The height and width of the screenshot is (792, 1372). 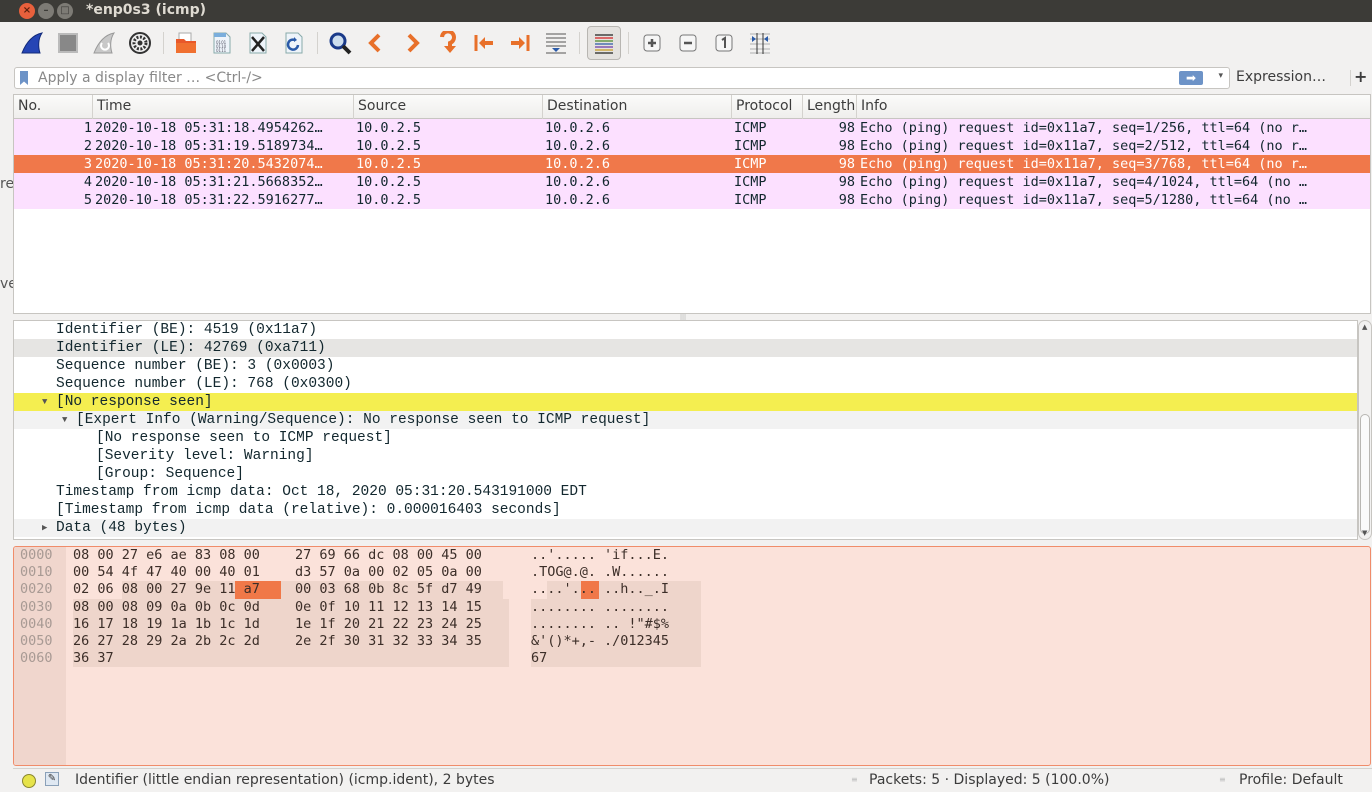 I want to click on hex-bytes-group1: 16 17 18 19 1a 1b 1c 1d, so click(x=166, y=624).